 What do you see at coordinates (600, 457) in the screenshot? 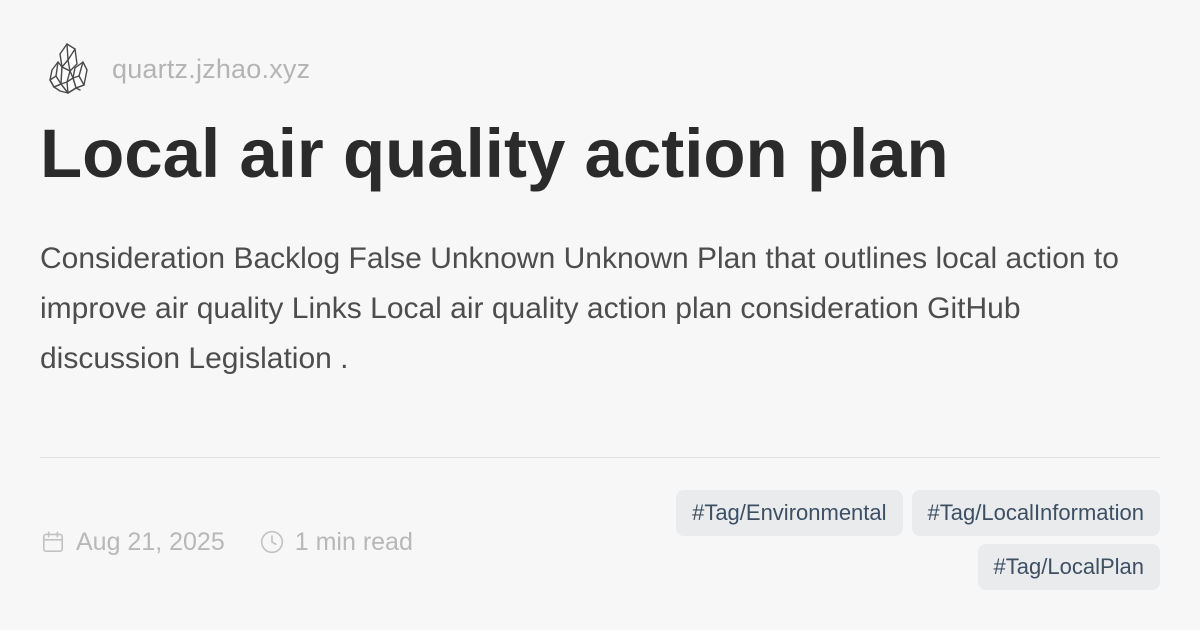
I see `divider` at bounding box center [600, 457].